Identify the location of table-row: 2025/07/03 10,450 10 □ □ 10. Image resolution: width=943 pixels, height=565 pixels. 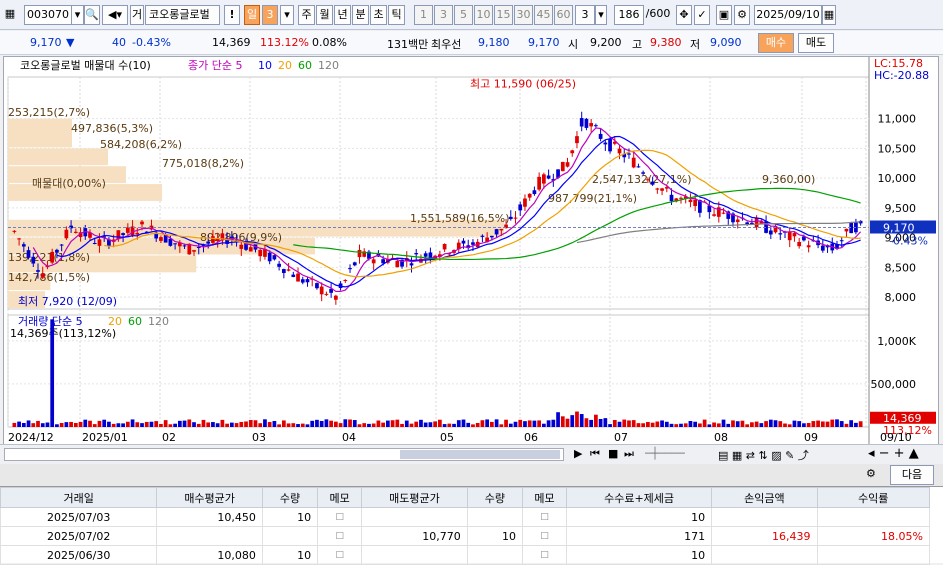
(465, 517).